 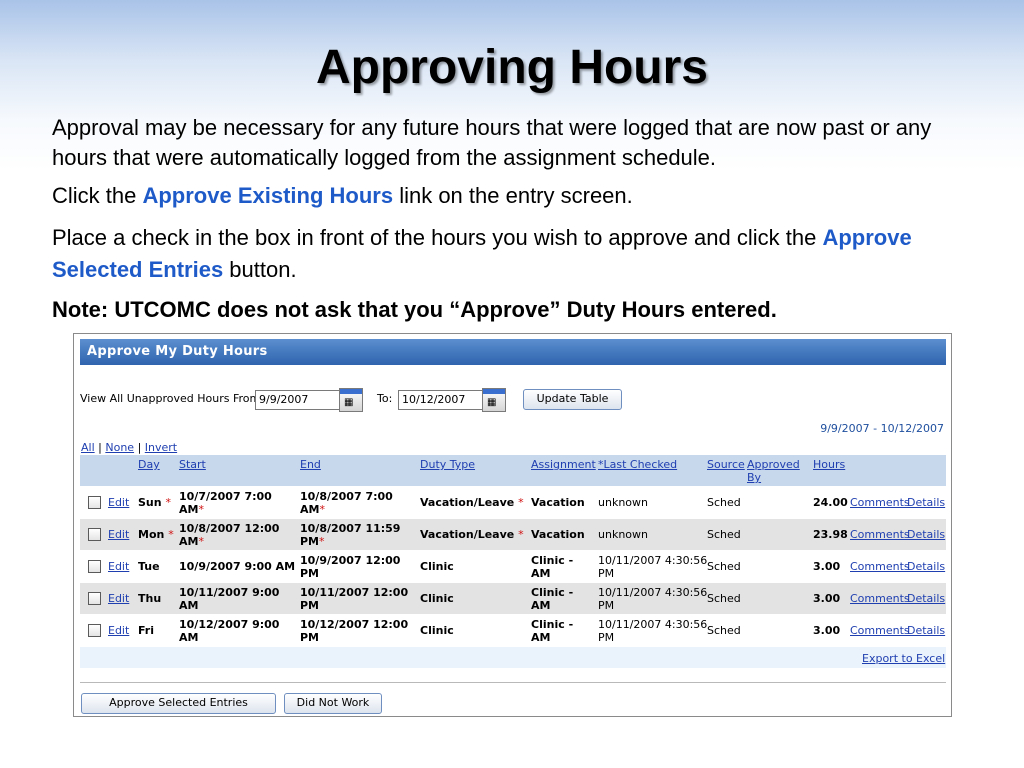 What do you see at coordinates (385, 398) in the screenshot?
I see `to-label: To:` at bounding box center [385, 398].